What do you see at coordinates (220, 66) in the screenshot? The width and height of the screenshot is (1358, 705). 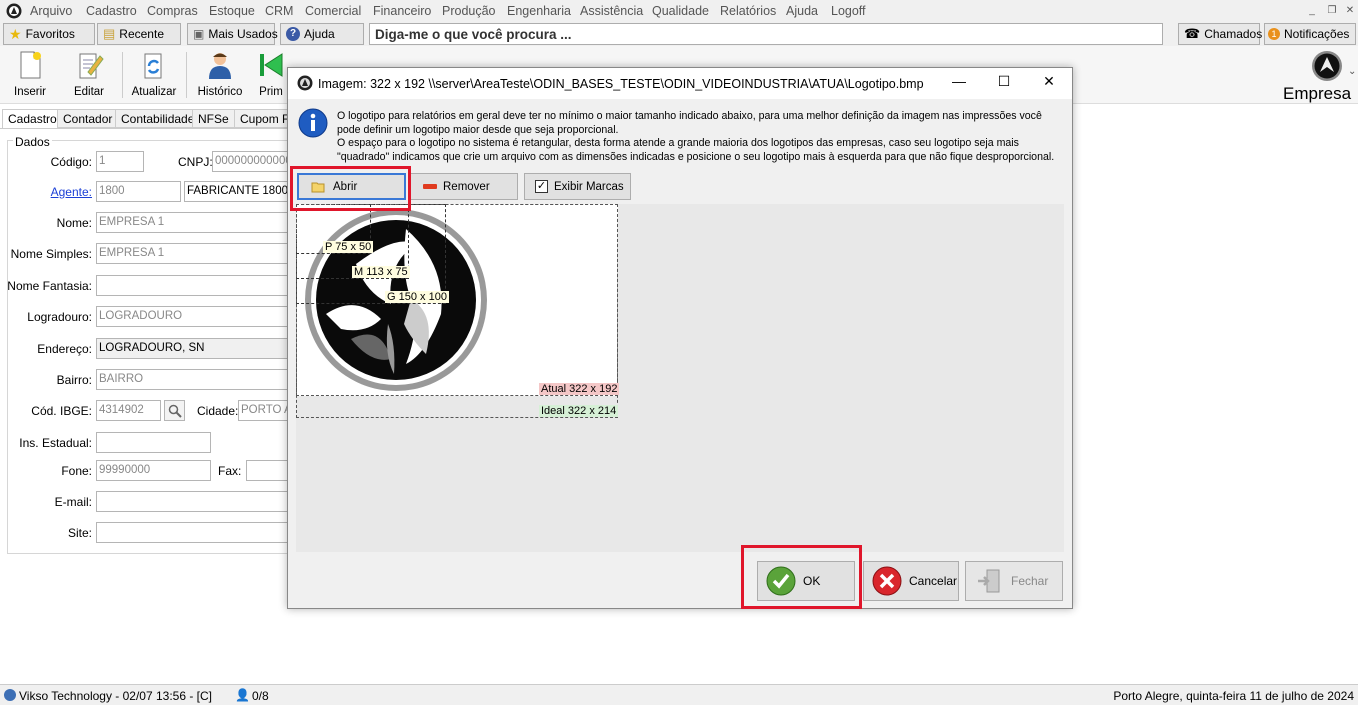 I see `user-history-icon` at bounding box center [220, 66].